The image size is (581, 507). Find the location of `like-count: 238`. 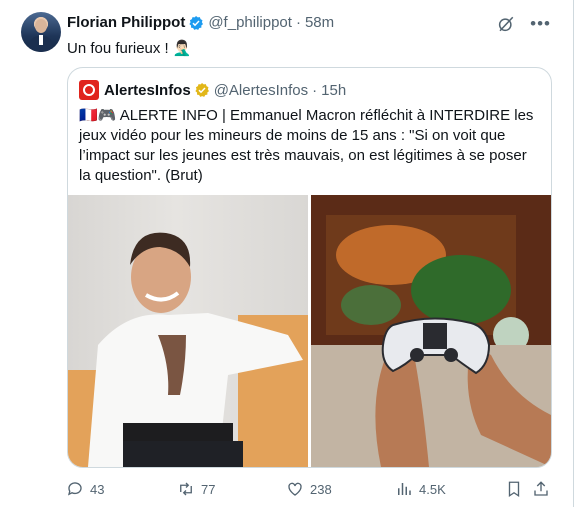

like-count: 238 is located at coordinates (321, 489).